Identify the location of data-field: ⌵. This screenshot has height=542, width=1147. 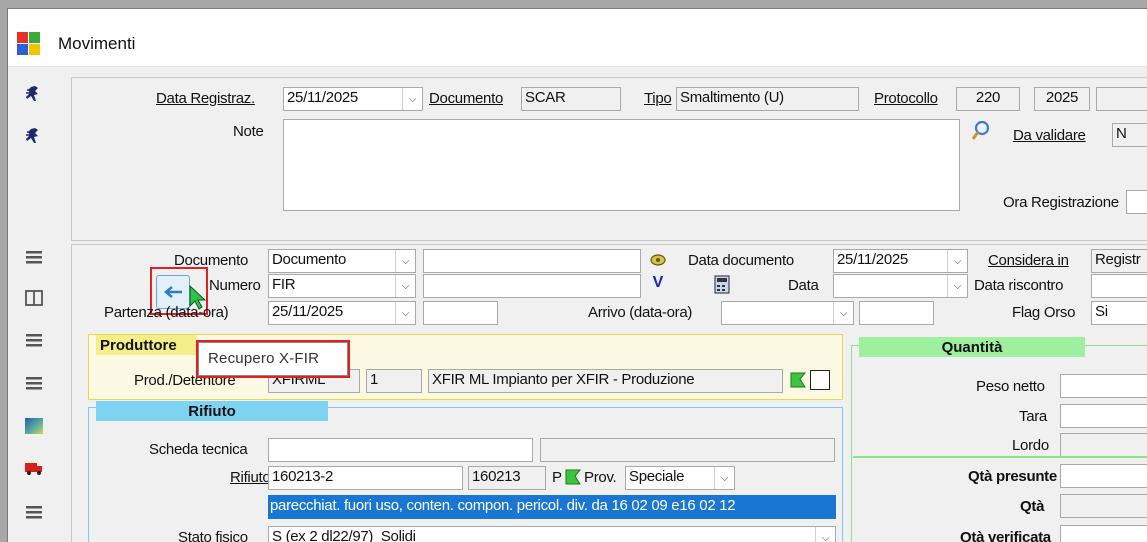
(900, 286).